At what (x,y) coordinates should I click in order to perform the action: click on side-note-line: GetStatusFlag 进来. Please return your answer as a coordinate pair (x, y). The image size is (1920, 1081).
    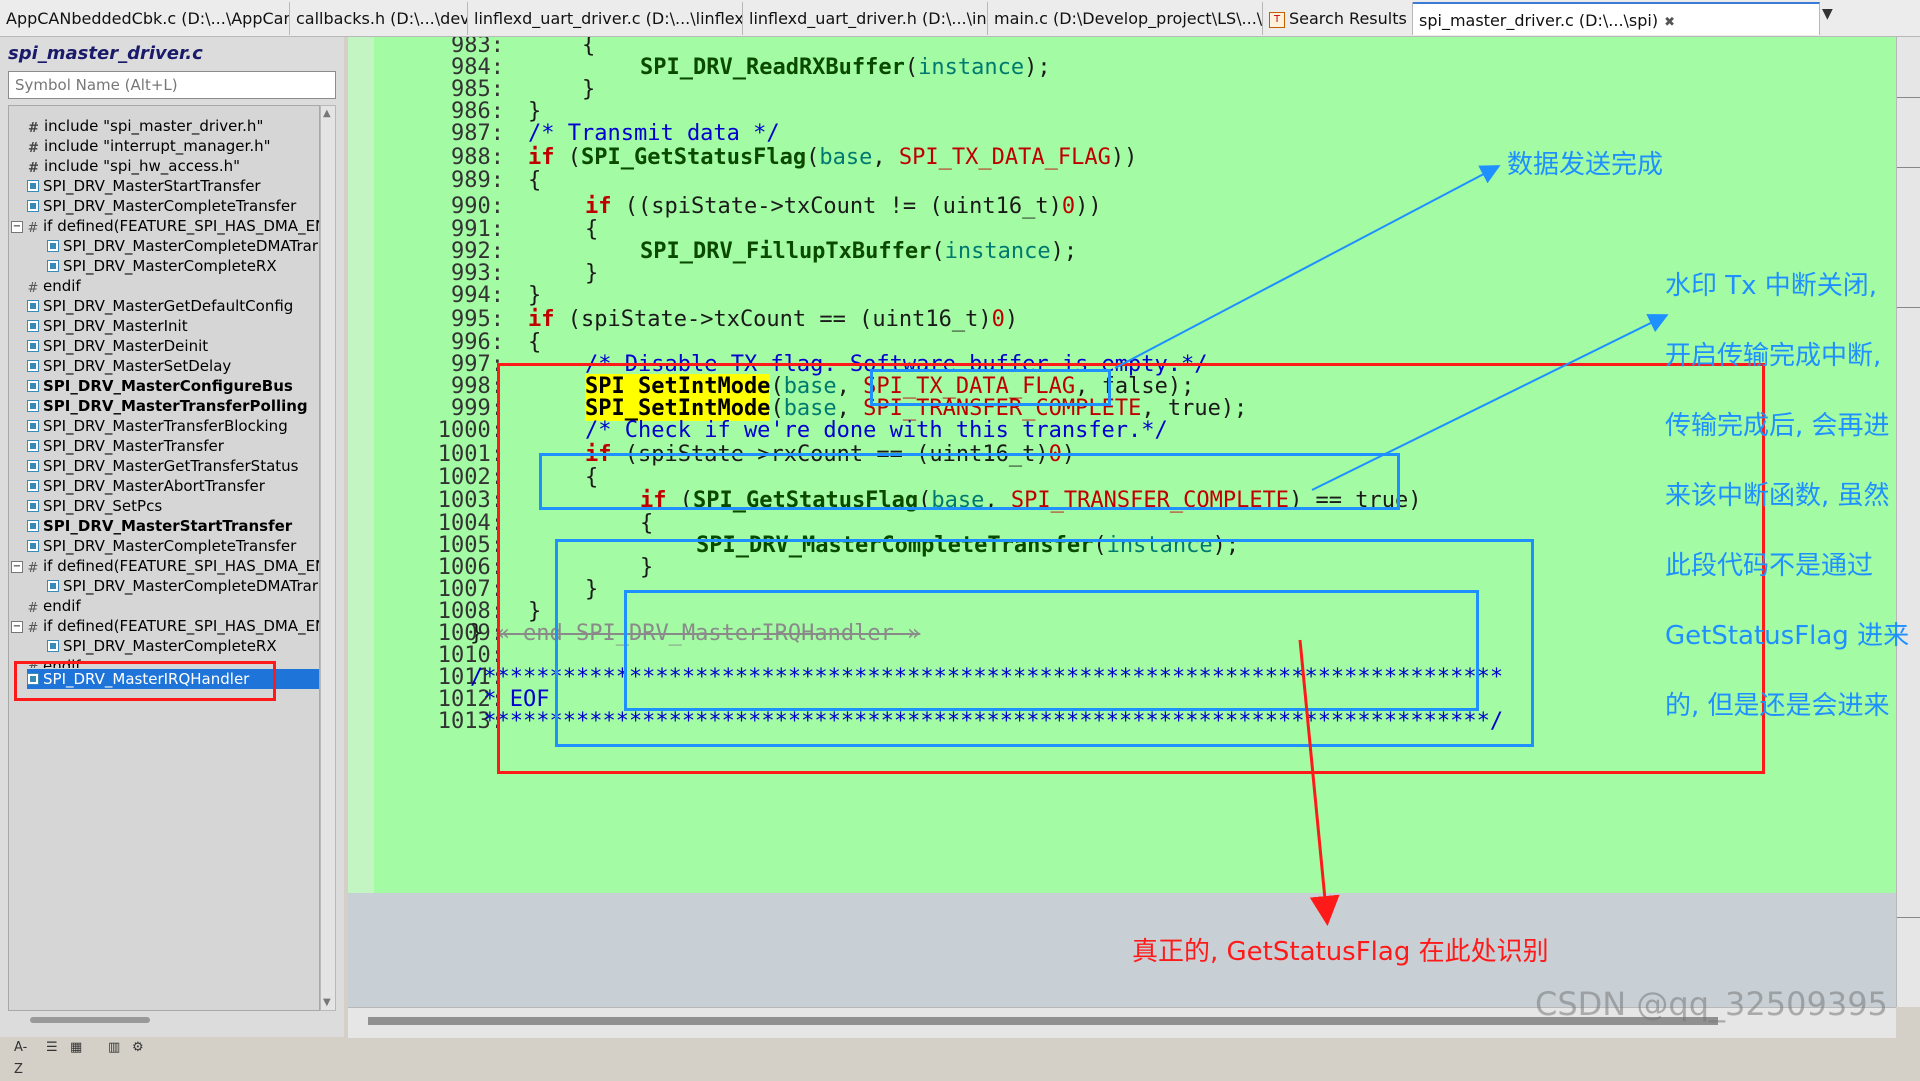
    Looking at the image, I should click on (1787, 636).